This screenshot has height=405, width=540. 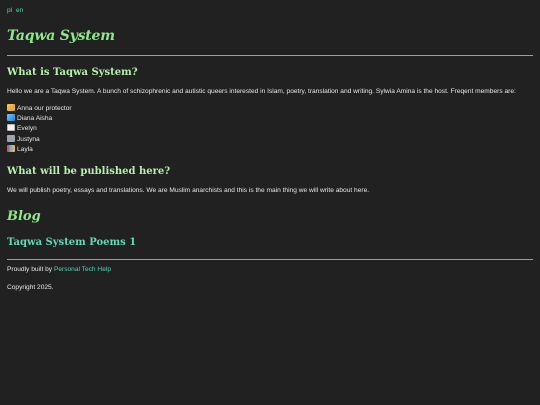 What do you see at coordinates (27, 129) in the screenshot?
I see `member-name: Evelyn` at bounding box center [27, 129].